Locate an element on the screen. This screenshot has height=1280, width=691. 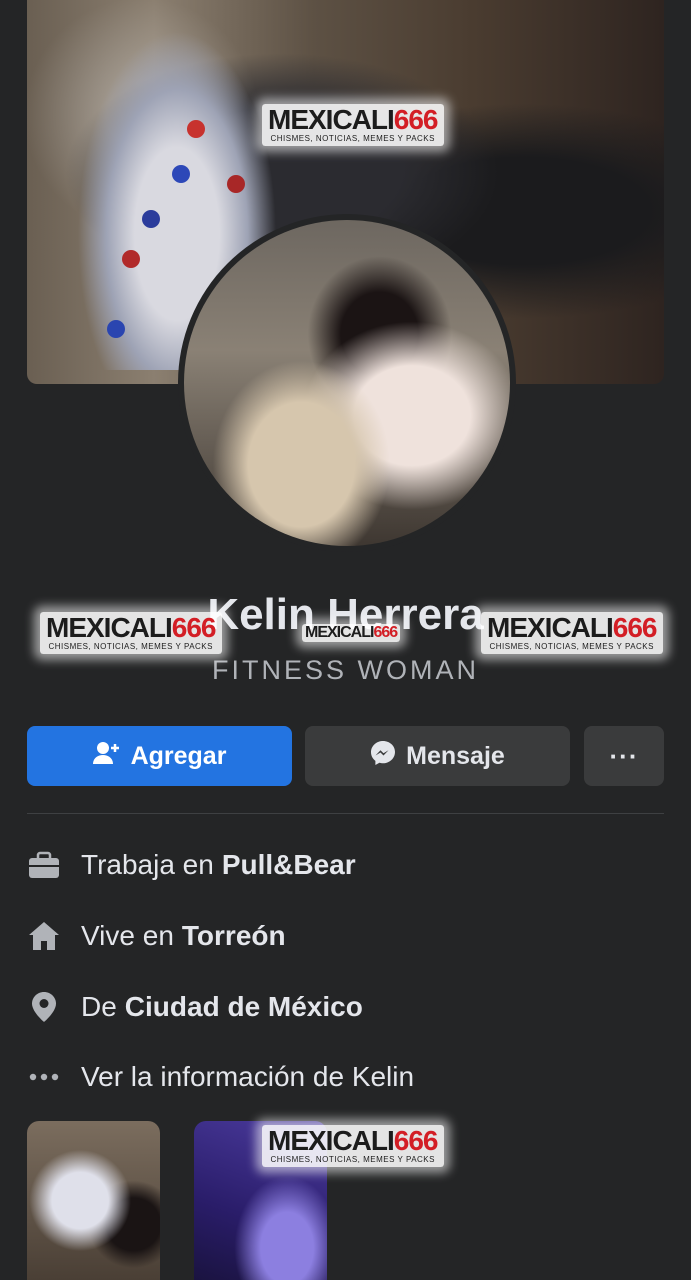
briefcase-icon is located at coordinates (44, 865).